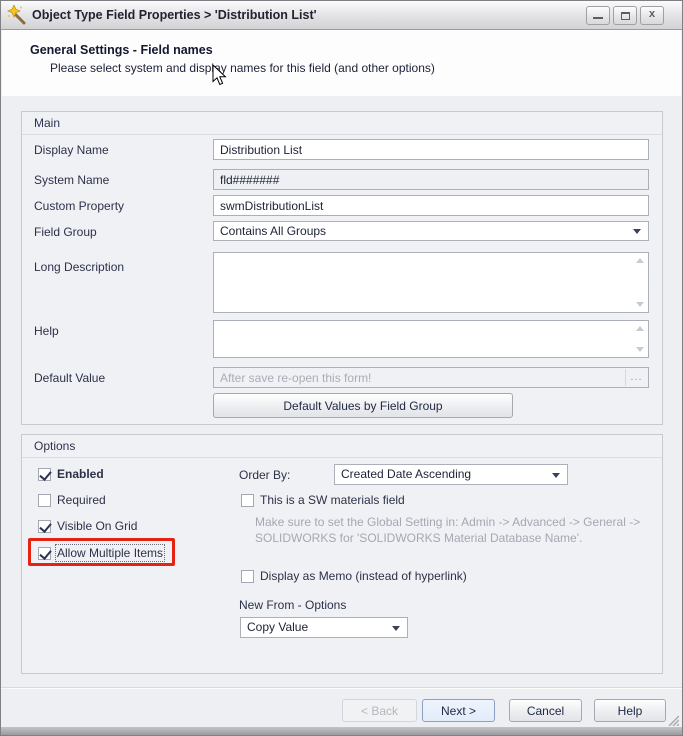  What do you see at coordinates (47, 123) in the screenshot?
I see `group-main-caption: Main` at bounding box center [47, 123].